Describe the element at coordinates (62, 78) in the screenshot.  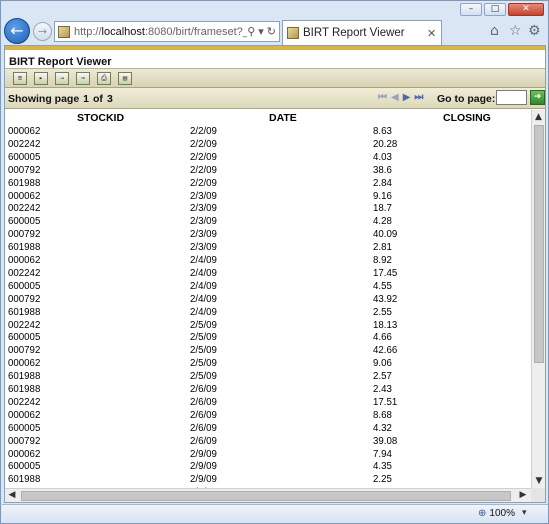
I see `export-data-icon: ⇢` at that location.